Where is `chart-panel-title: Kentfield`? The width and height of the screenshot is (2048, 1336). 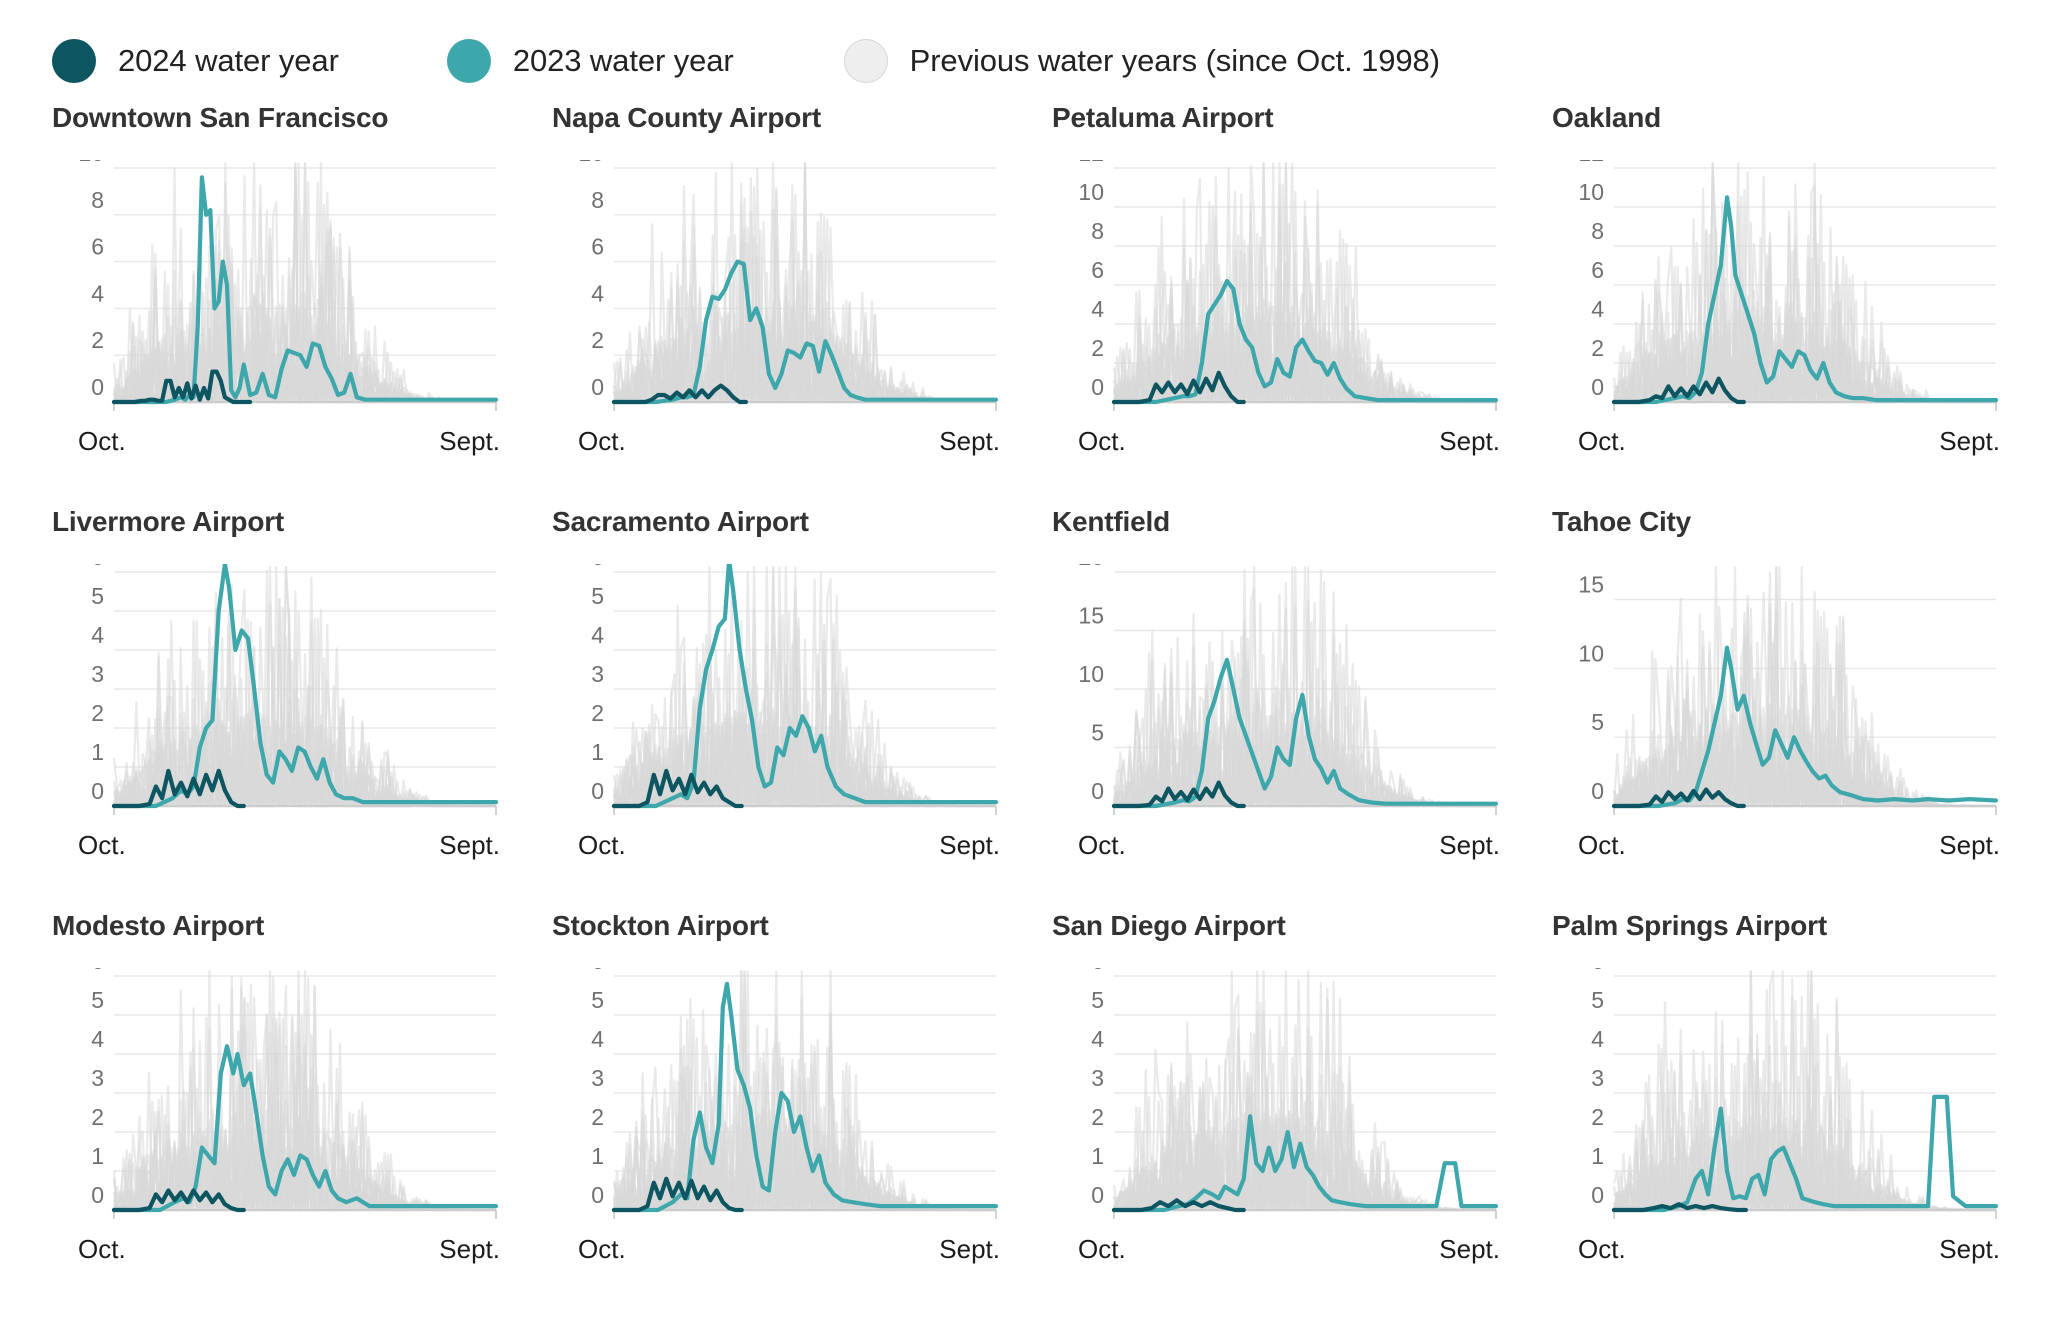
chart-panel-title: Kentfield is located at coordinates (1111, 521).